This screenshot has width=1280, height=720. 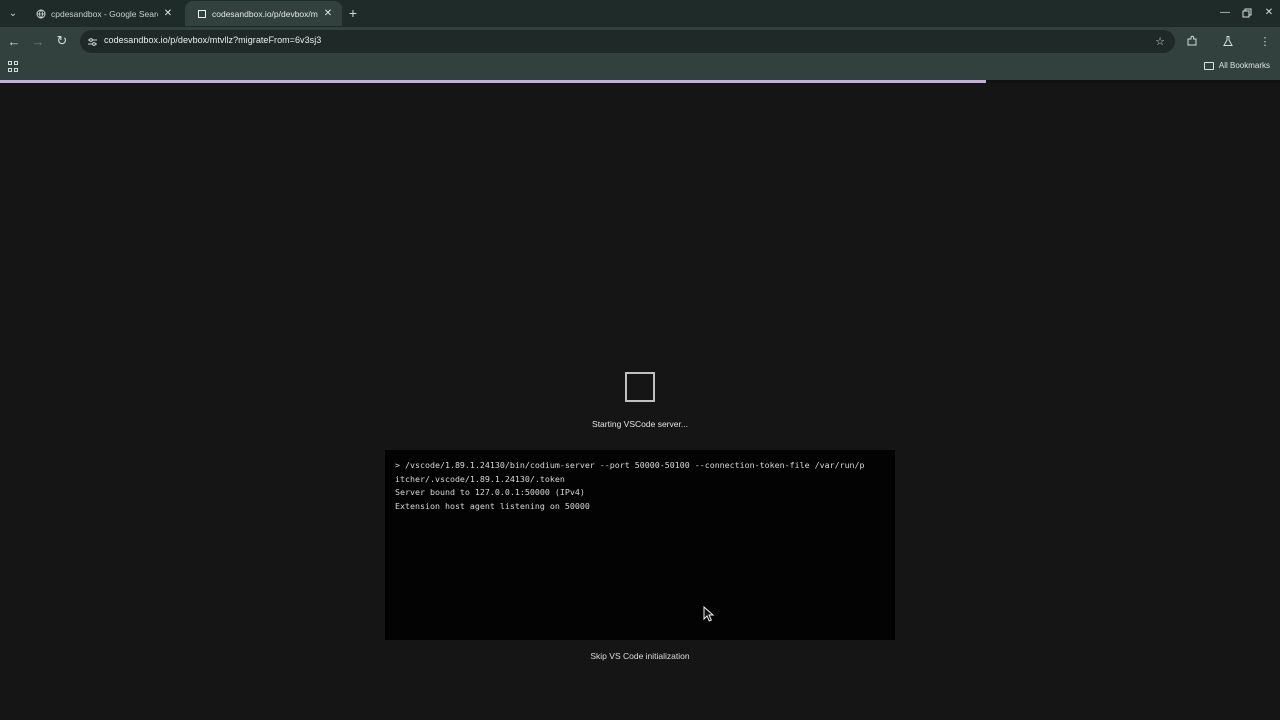 I want to click on site-info-icon, so click(x=92, y=42).